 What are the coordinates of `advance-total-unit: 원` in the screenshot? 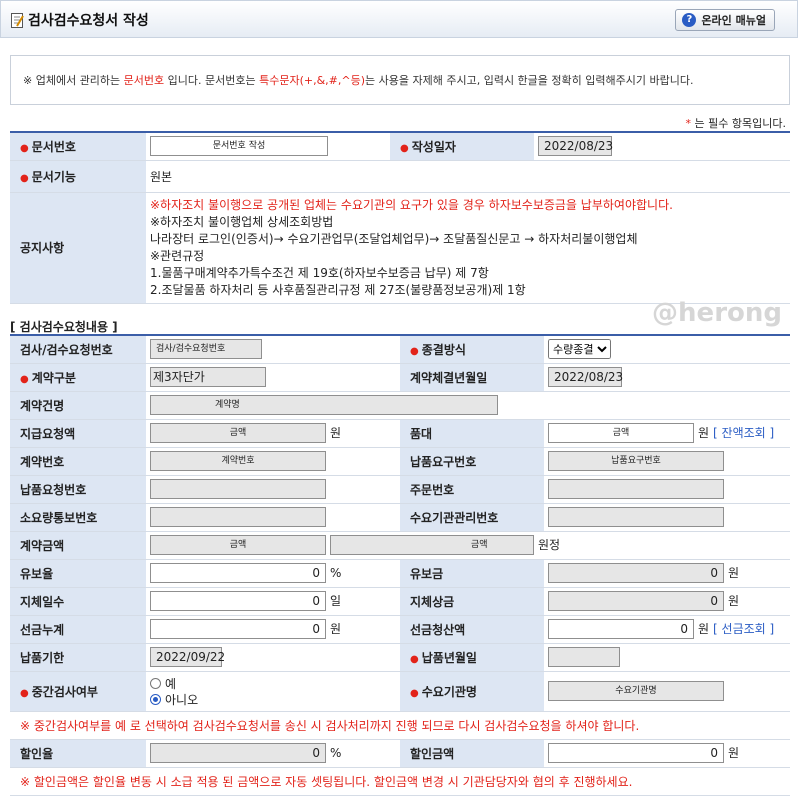 It's located at (336, 628).